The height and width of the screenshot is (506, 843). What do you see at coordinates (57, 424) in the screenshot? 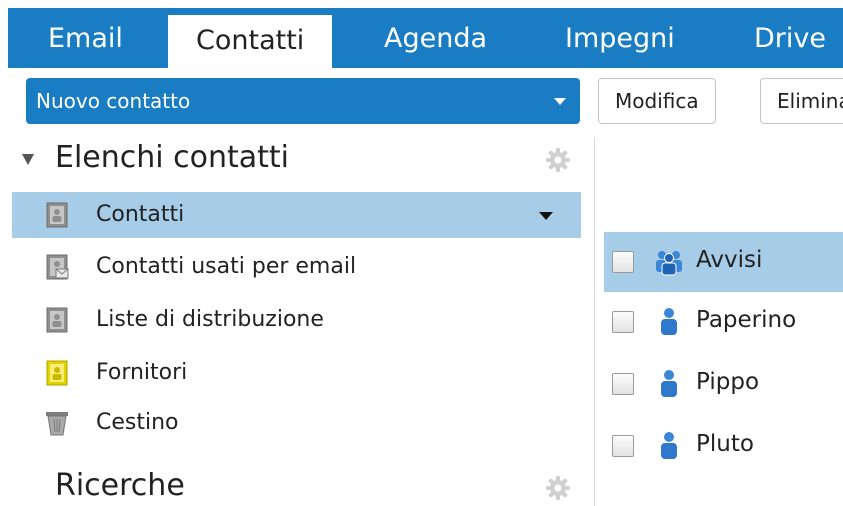
I see `trash-icon` at bounding box center [57, 424].